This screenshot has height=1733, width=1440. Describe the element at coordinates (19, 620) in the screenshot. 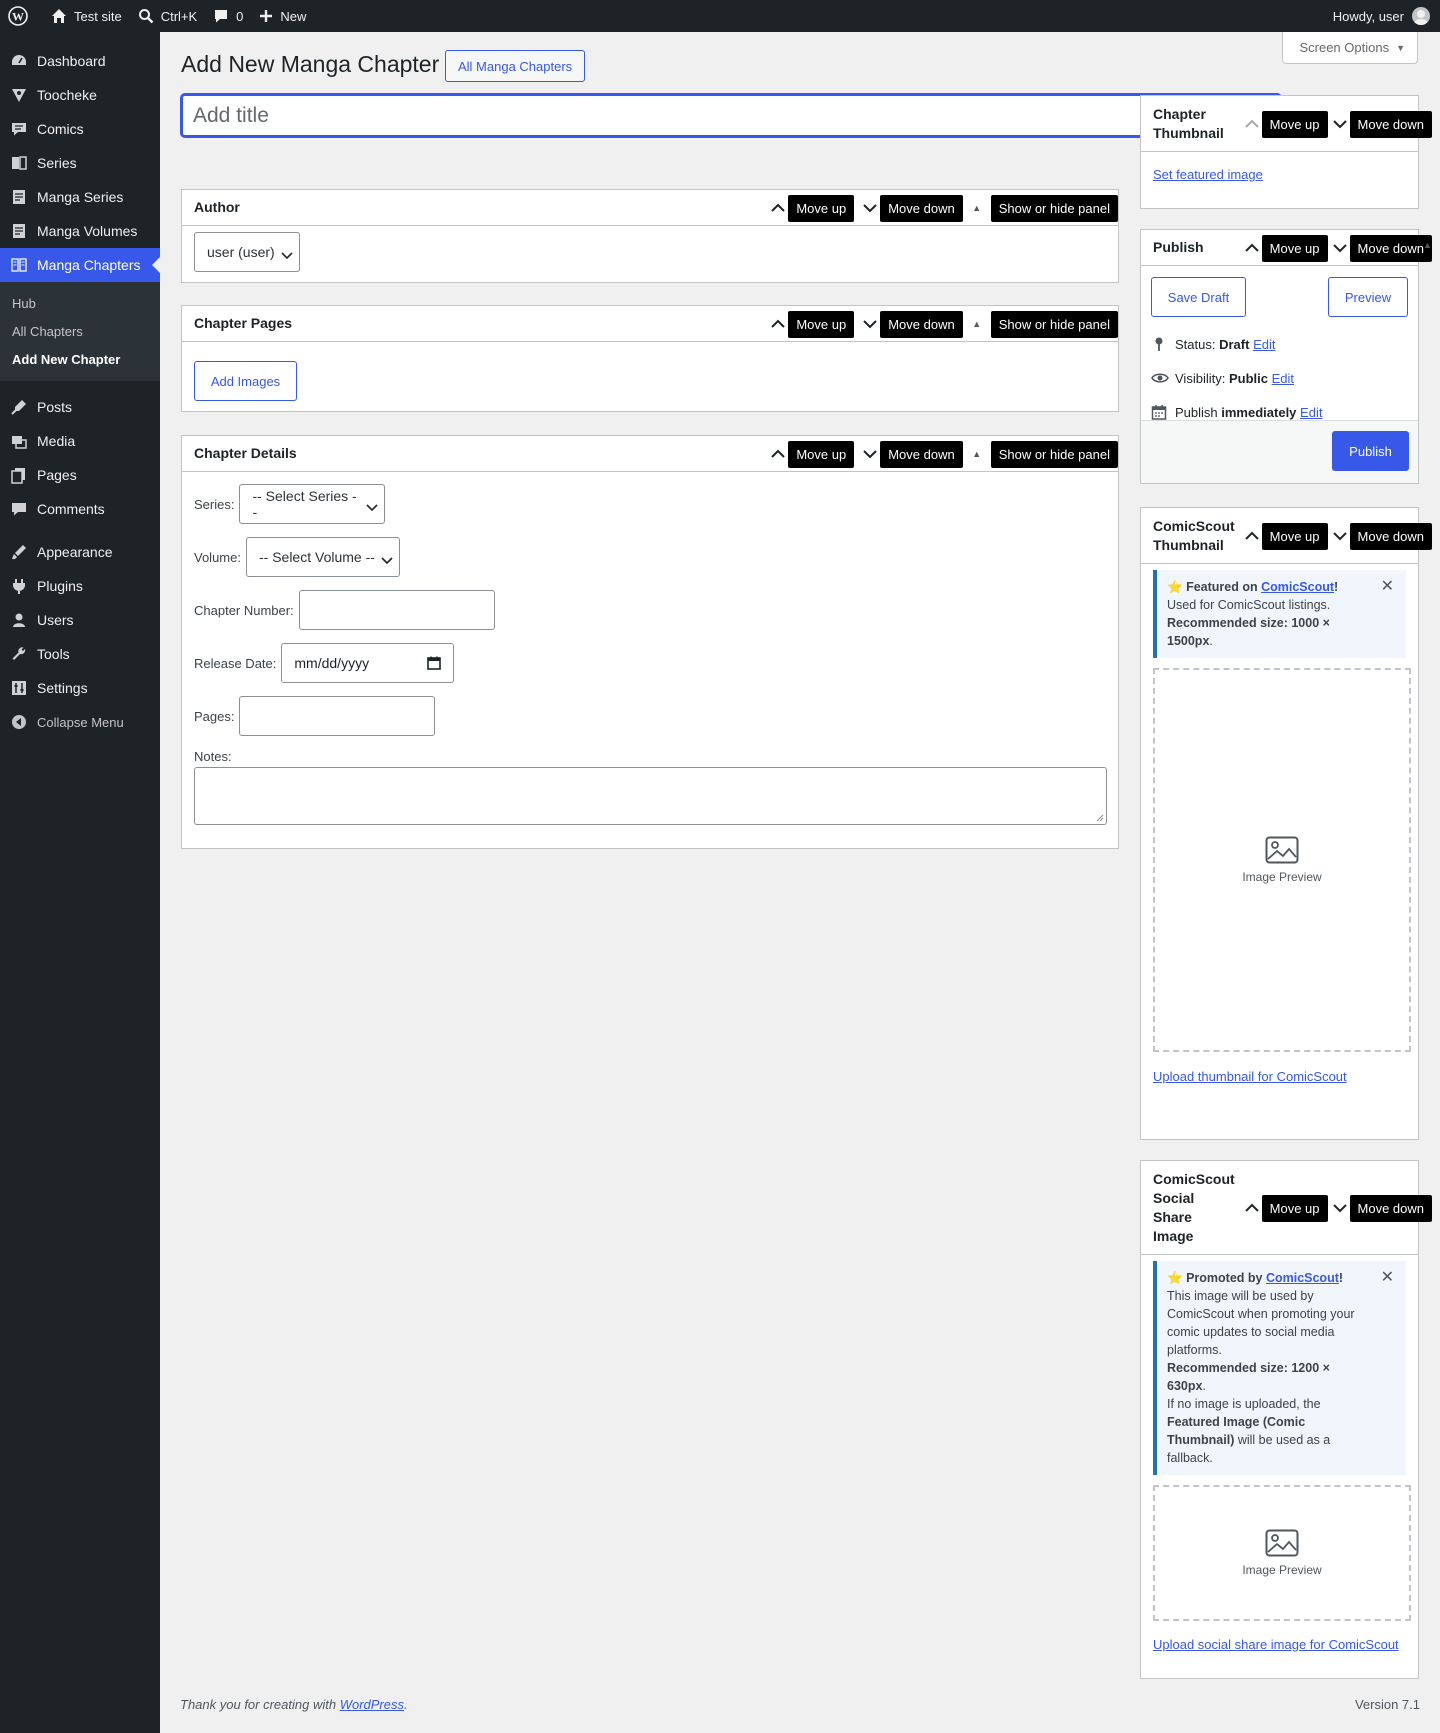

I see `users-icon` at that location.